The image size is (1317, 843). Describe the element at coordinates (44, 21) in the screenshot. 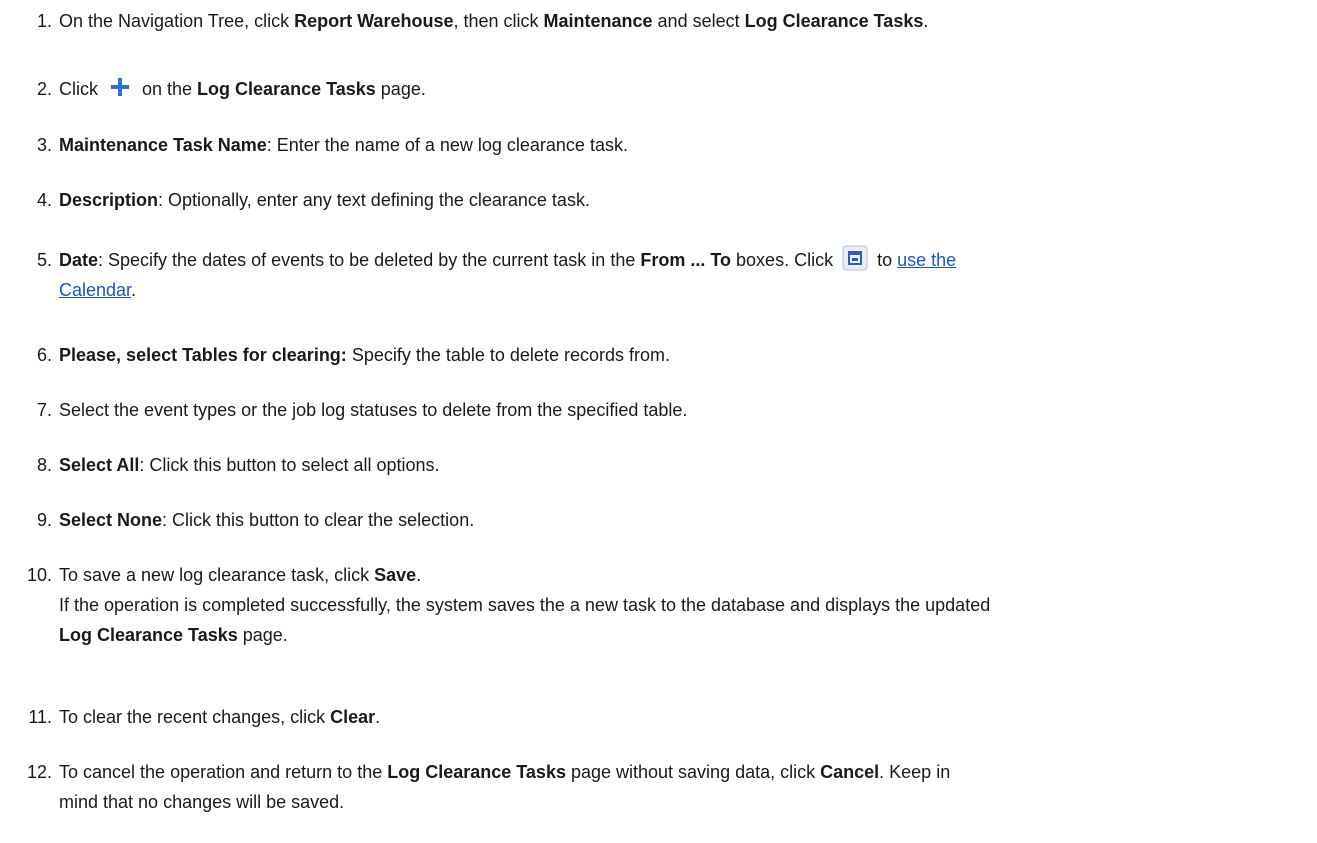

I see `step-number: 1.` at that location.